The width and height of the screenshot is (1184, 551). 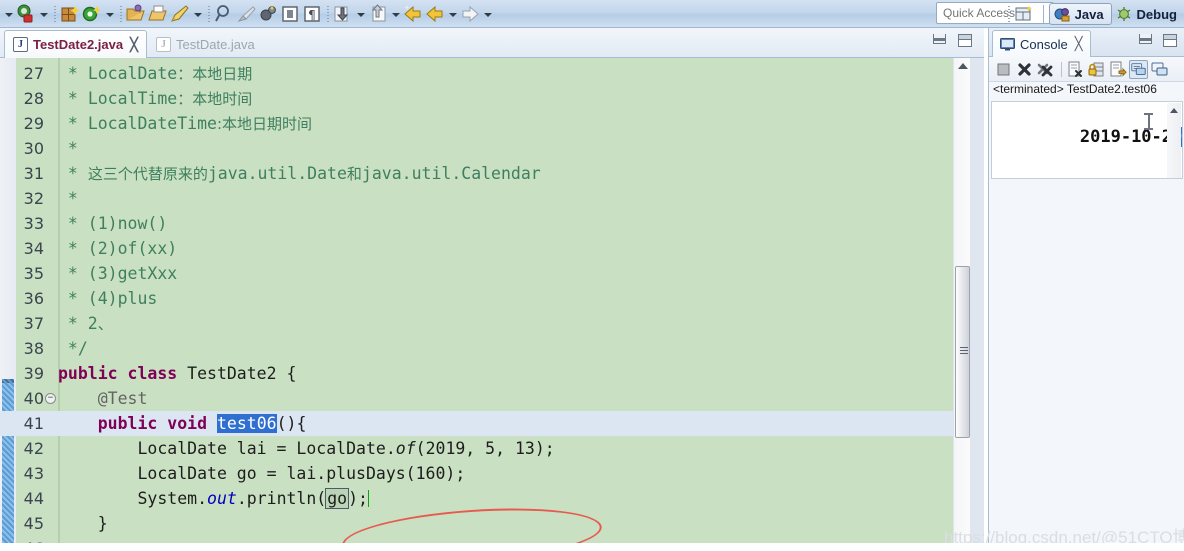 What do you see at coordinates (1041, 43) in the screenshot?
I see `console-tab: Console ╳` at bounding box center [1041, 43].